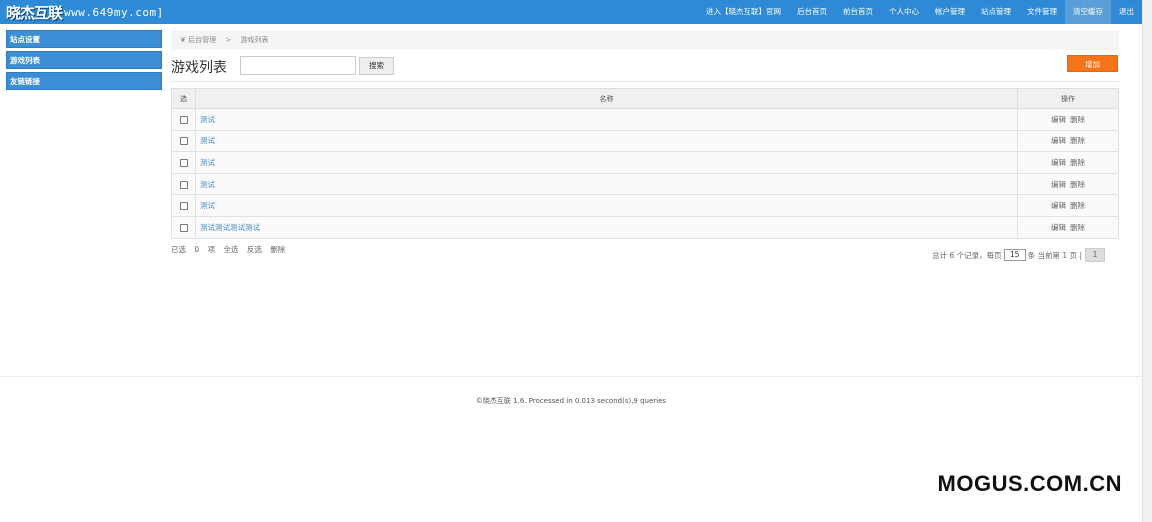 This screenshot has width=1152, height=522. Describe the element at coordinates (606, 98) in the screenshot. I see `header-name: 名称` at that location.